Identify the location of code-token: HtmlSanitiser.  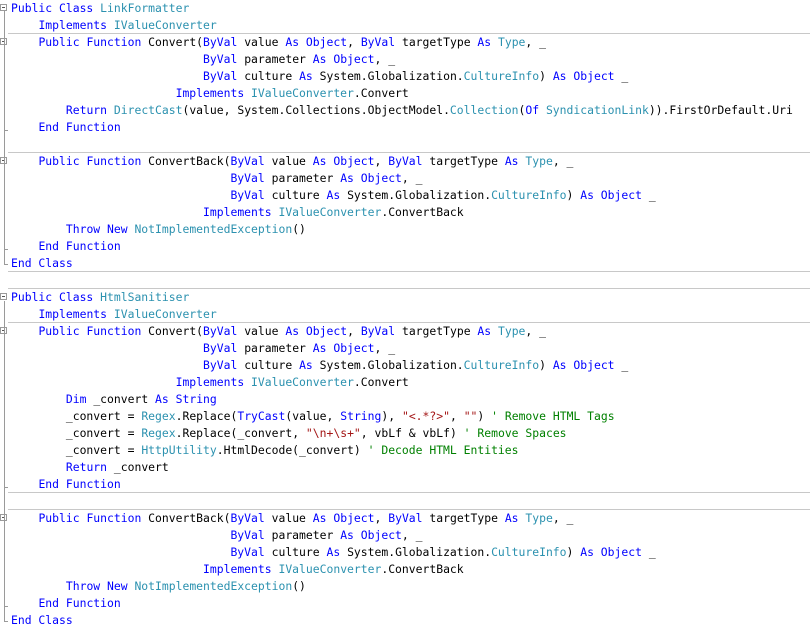
(145, 297).